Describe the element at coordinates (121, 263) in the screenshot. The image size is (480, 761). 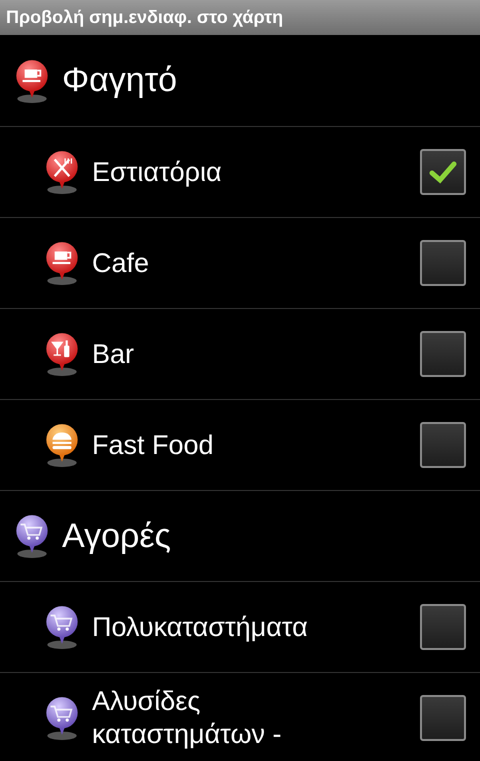
I see `item-label: Cafe` at that location.